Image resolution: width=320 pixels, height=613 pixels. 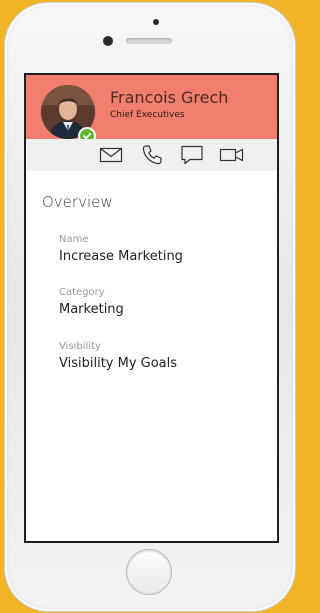 What do you see at coordinates (74, 239) in the screenshot?
I see `field-label-name: Name` at bounding box center [74, 239].